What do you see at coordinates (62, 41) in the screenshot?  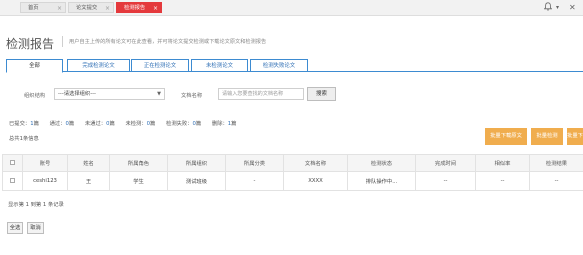 I see `title-divider` at bounding box center [62, 41].